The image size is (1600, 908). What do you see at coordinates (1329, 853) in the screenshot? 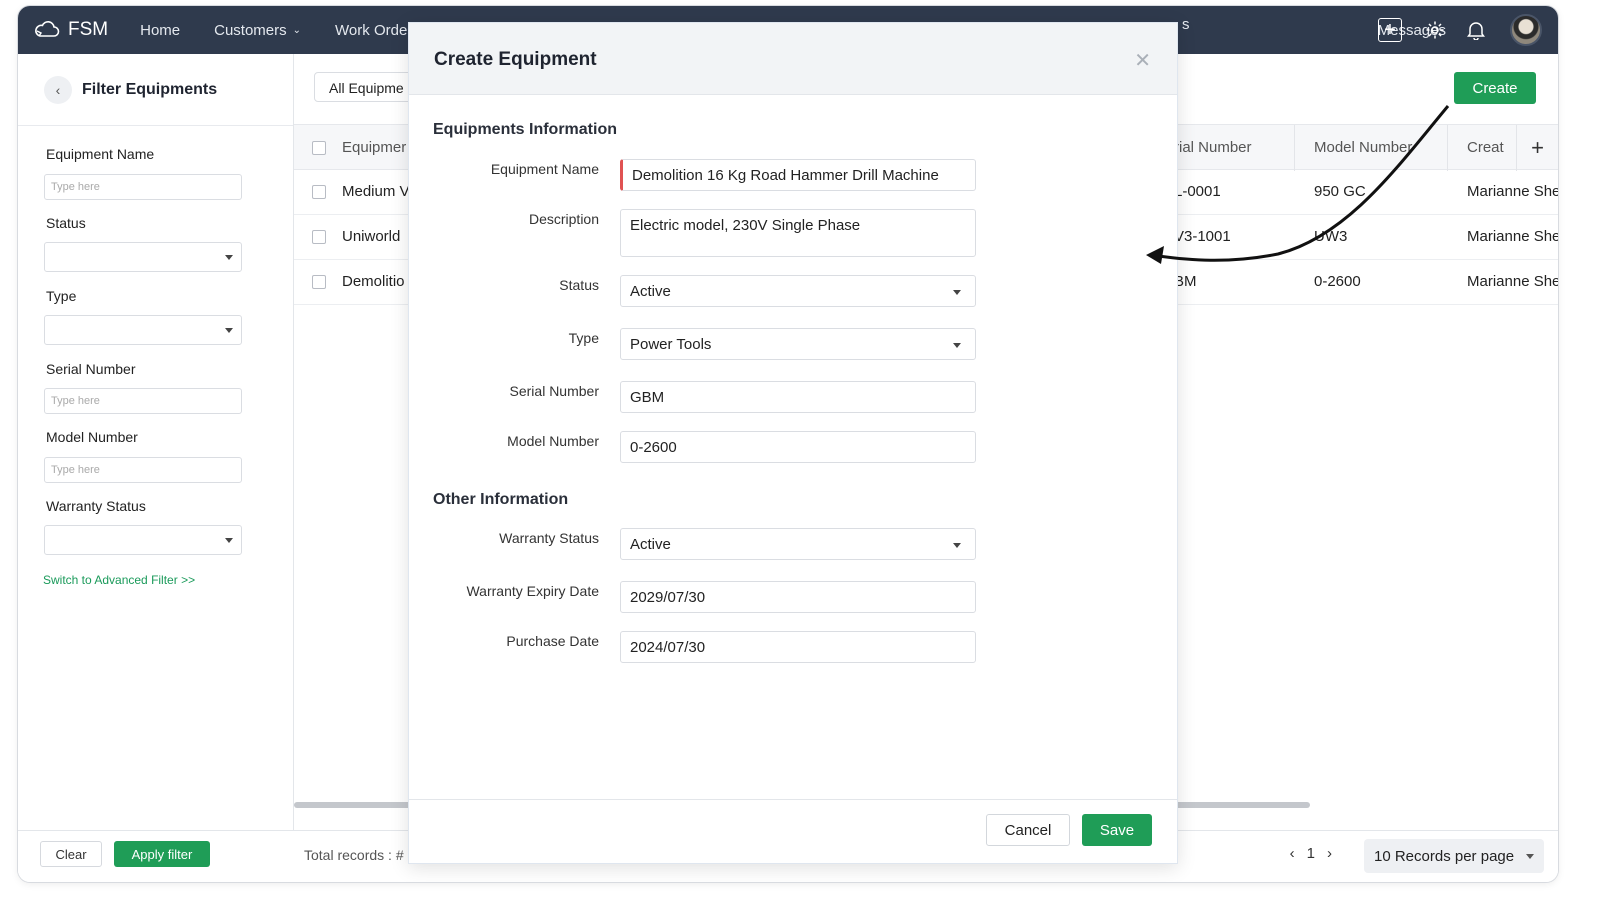
I see `chevron-right-icon: ›` at bounding box center [1329, 853].